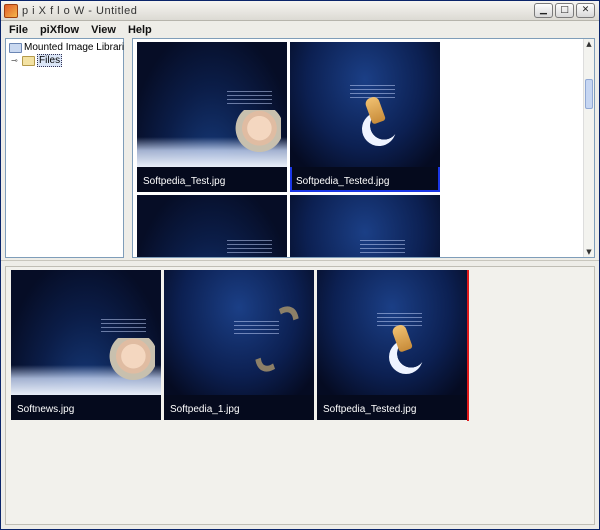  Describe the element at coordinates (103, 30) in the screenshot. I see `menu-view: View` at that location.